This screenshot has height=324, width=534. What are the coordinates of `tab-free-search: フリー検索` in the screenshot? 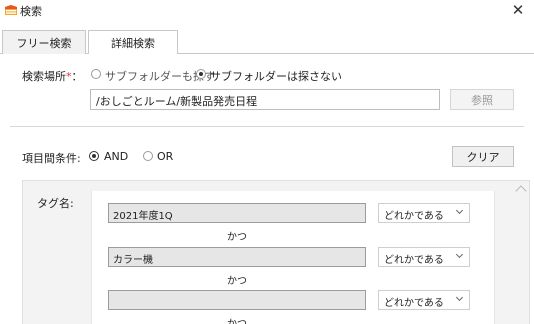 It's located at (44, 42).